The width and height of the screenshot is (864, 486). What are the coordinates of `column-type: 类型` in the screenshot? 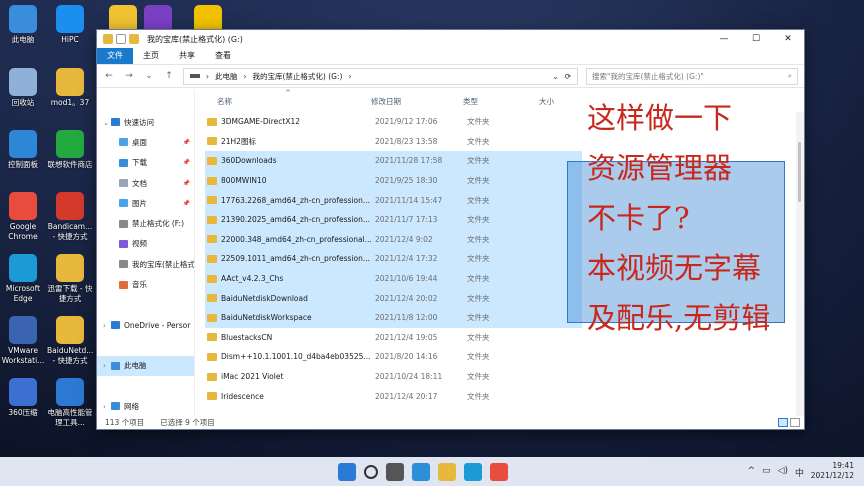 It's located at (501, 101).